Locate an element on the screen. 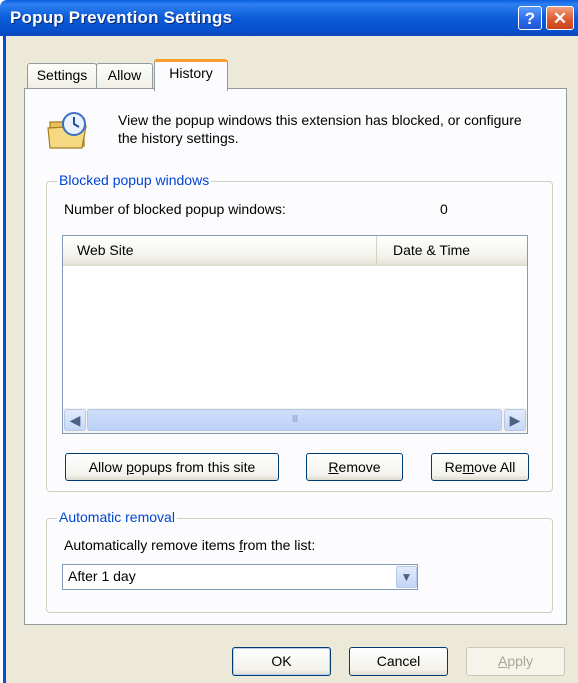  allow-popups-button: Allow popups from this site is located at coordinates (172, 467).